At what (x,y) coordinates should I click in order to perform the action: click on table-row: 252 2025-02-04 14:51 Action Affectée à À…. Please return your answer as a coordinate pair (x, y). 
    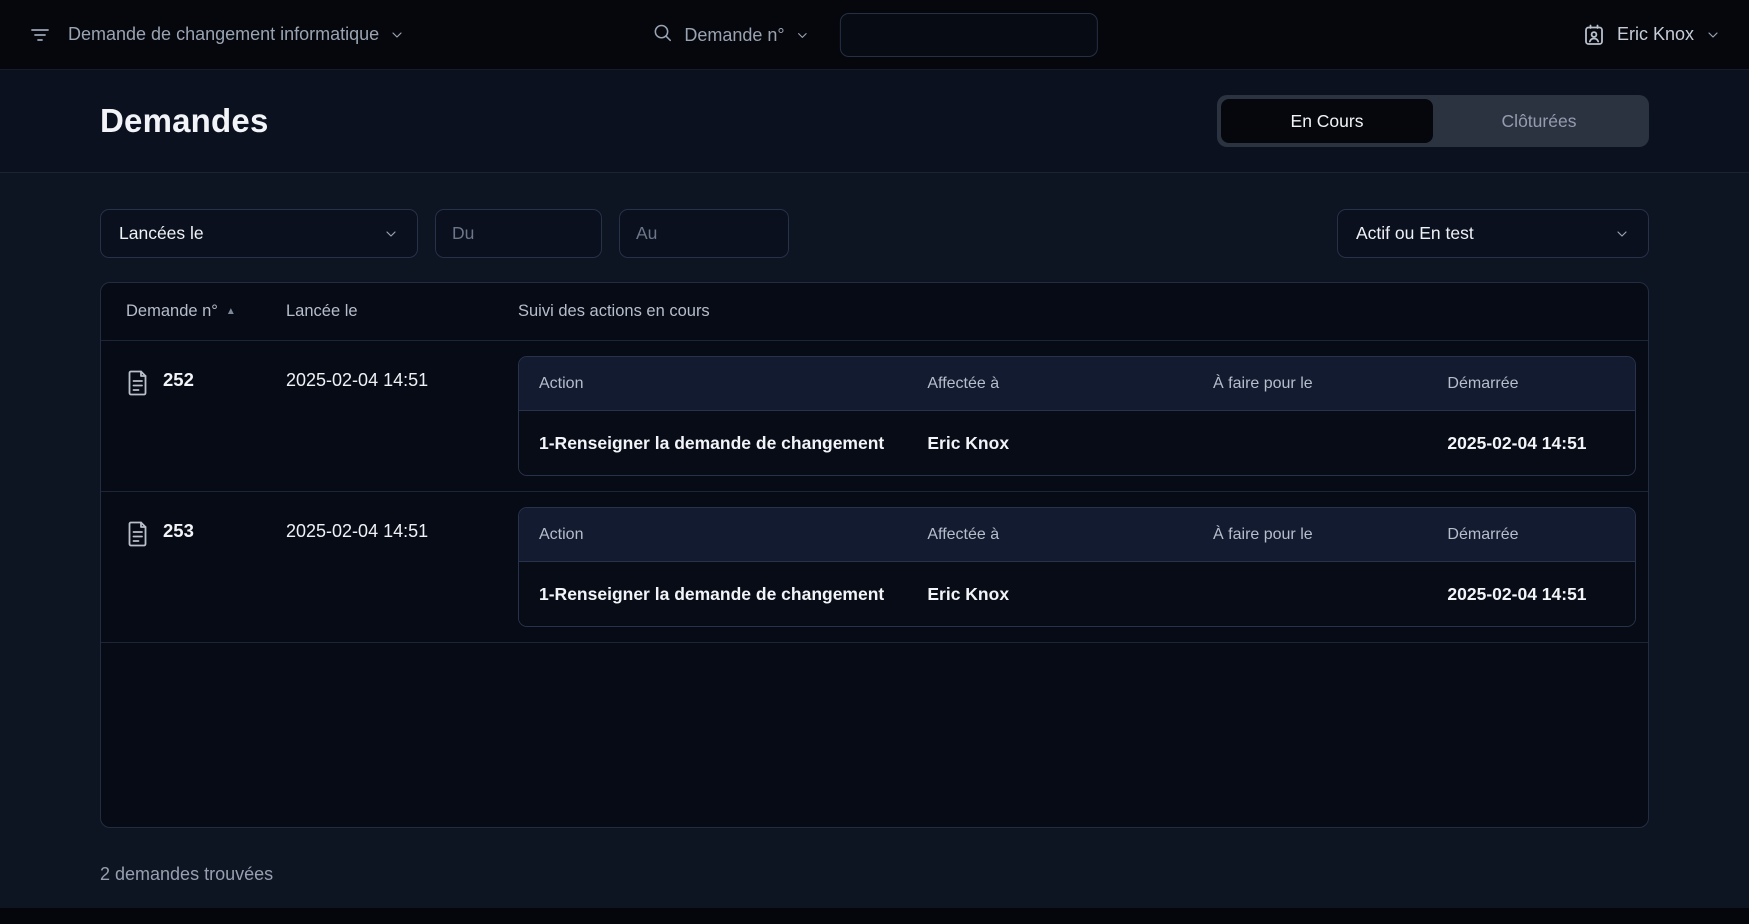
    Looking at the image, I should click on (874, 416).